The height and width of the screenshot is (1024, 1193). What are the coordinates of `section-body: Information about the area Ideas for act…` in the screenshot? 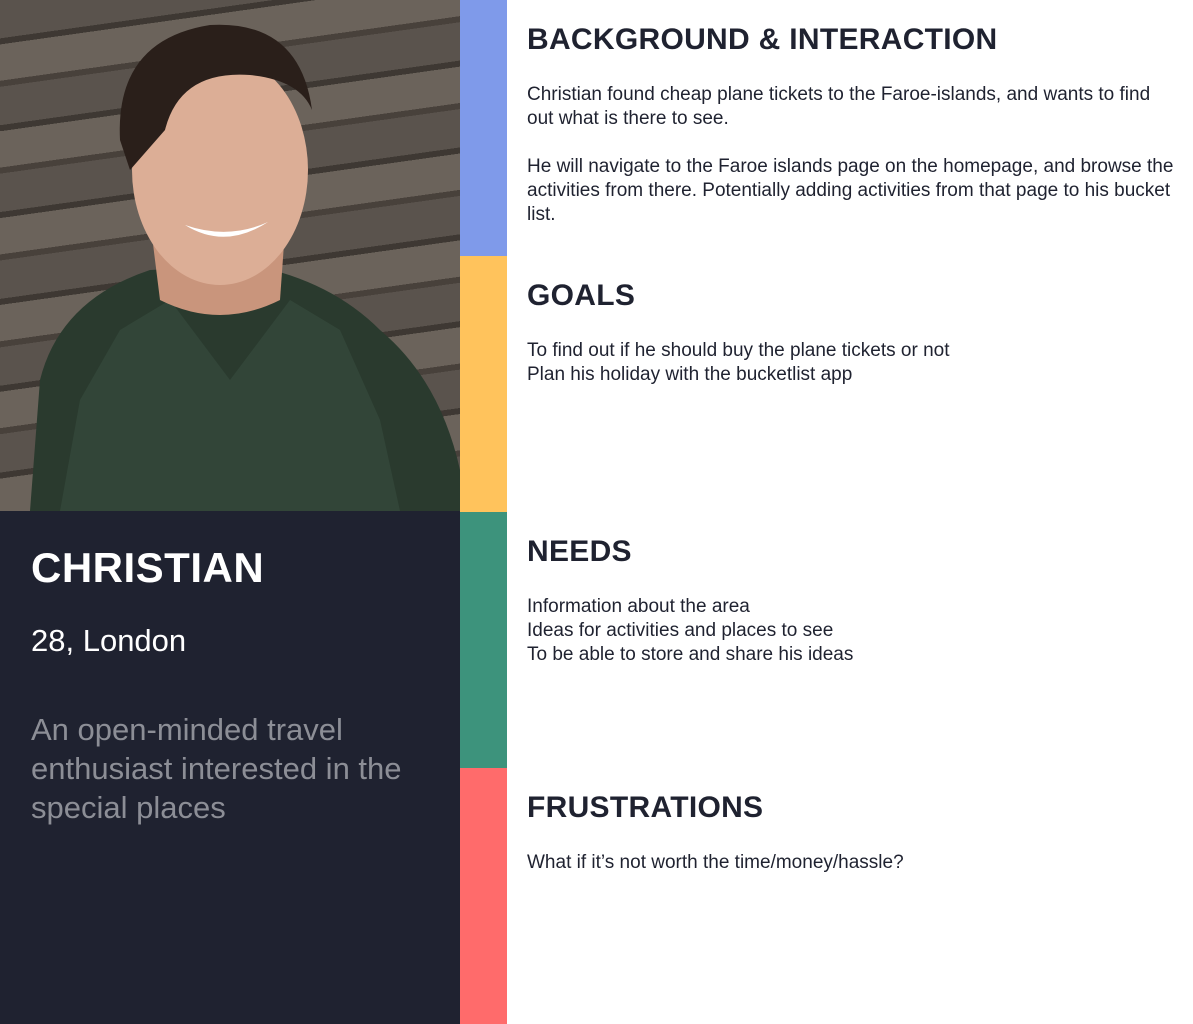 It's located at (690, 630).